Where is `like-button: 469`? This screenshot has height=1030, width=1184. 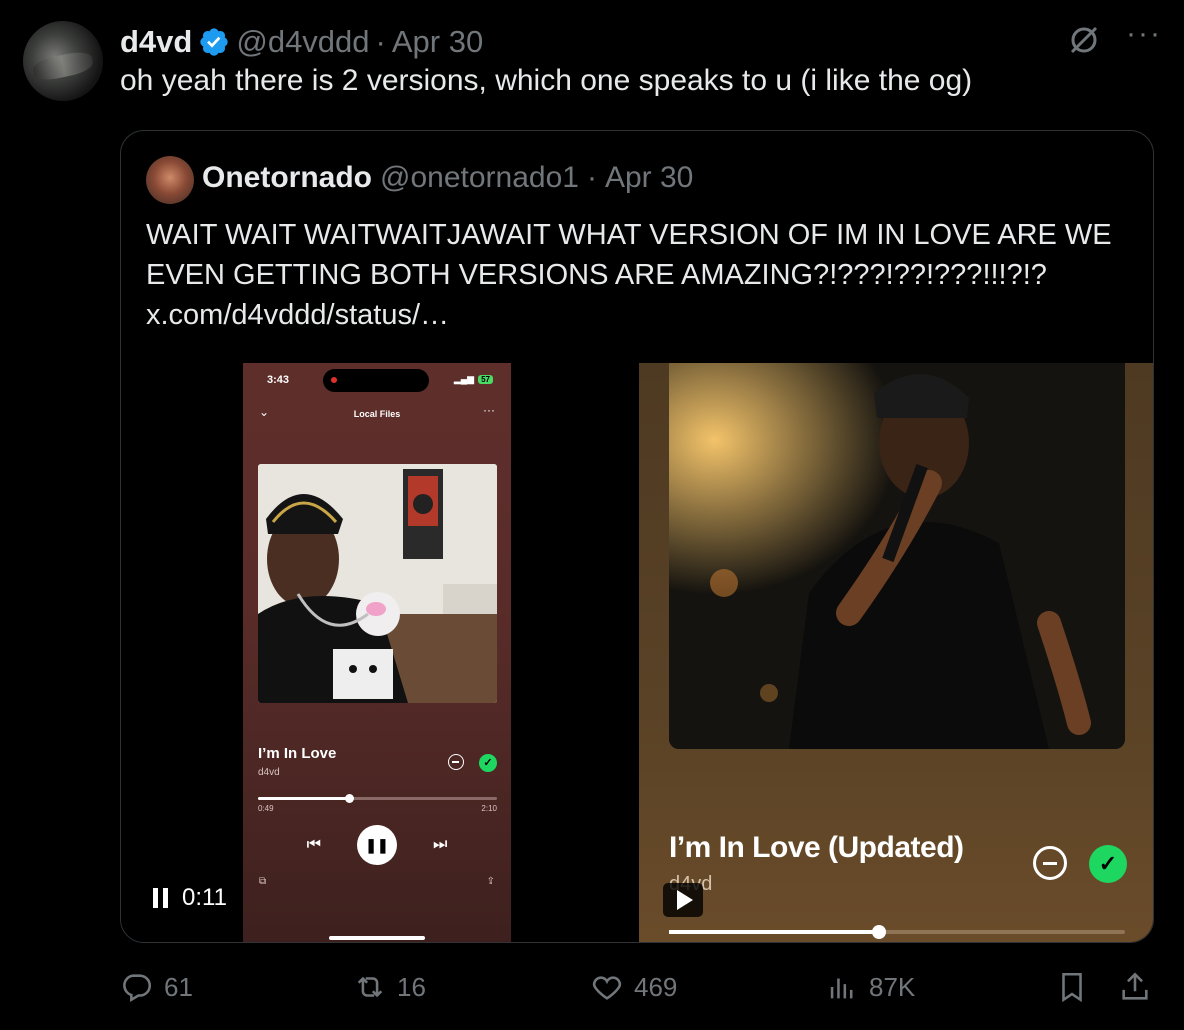
like-button: 469 is located at coordinates (633, 987).